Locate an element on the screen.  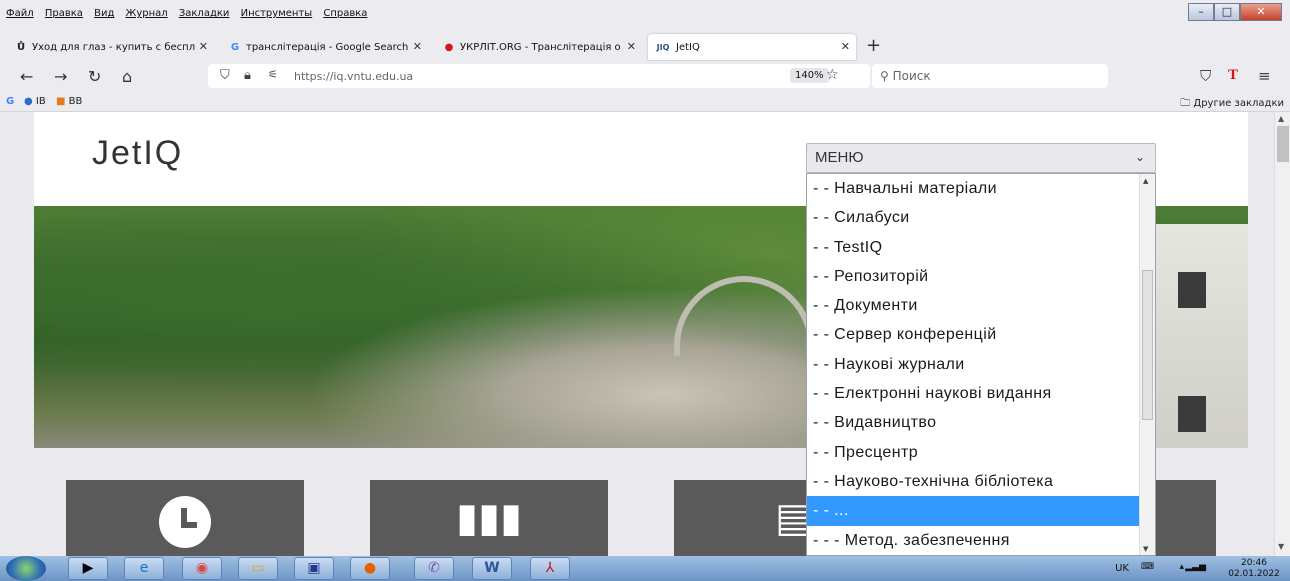
card-map: ▮▮▮ is located at coordinates (489, 518).